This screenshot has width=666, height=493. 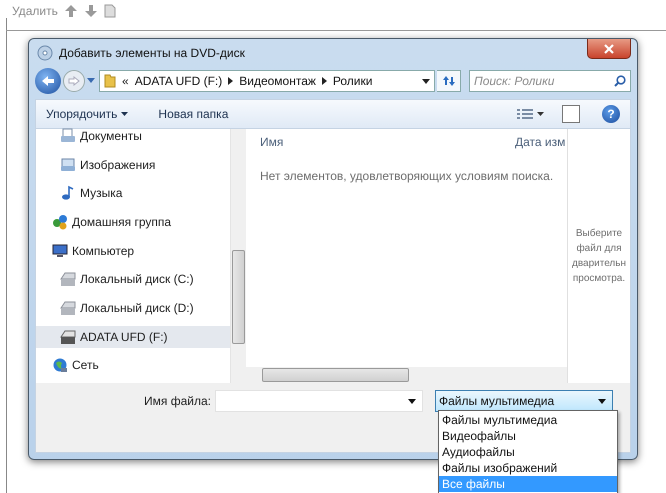 I want to click on breadcrumb-item: ADATA UFD (F:), so click(x=178, y=81).